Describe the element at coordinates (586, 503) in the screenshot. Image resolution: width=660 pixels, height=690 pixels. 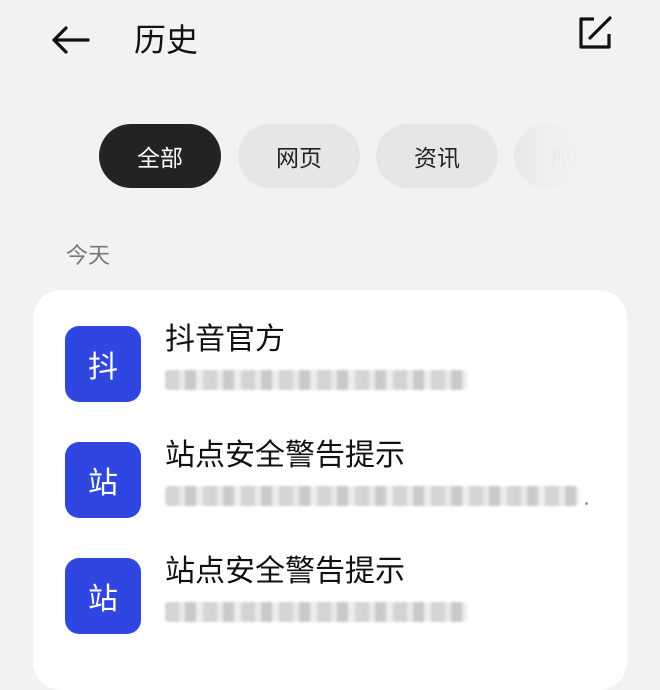
I see `ellipsis-dot` at that location.